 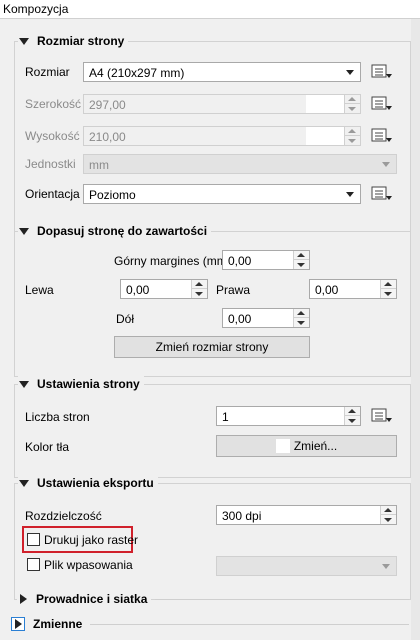 What do you see at coordinates (88, 483) in the screenshot?
I see `export-settings-header: Ustawienia eksportu` at bounding box center [88, 483].